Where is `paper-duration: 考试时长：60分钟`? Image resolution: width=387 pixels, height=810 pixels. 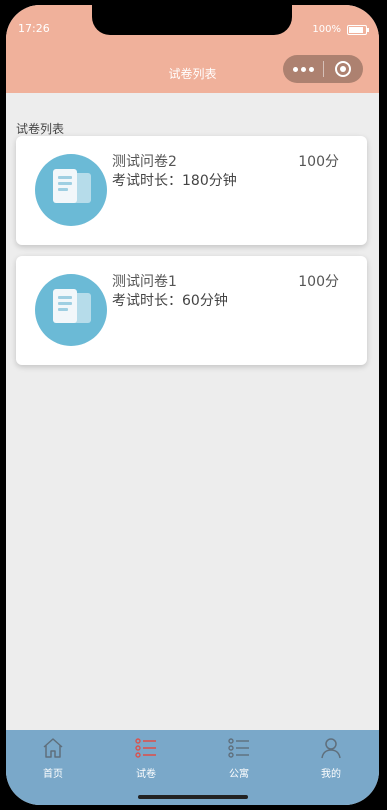 paper-duration: 考试时长：60分钟 is located at coordinates (170, 301).